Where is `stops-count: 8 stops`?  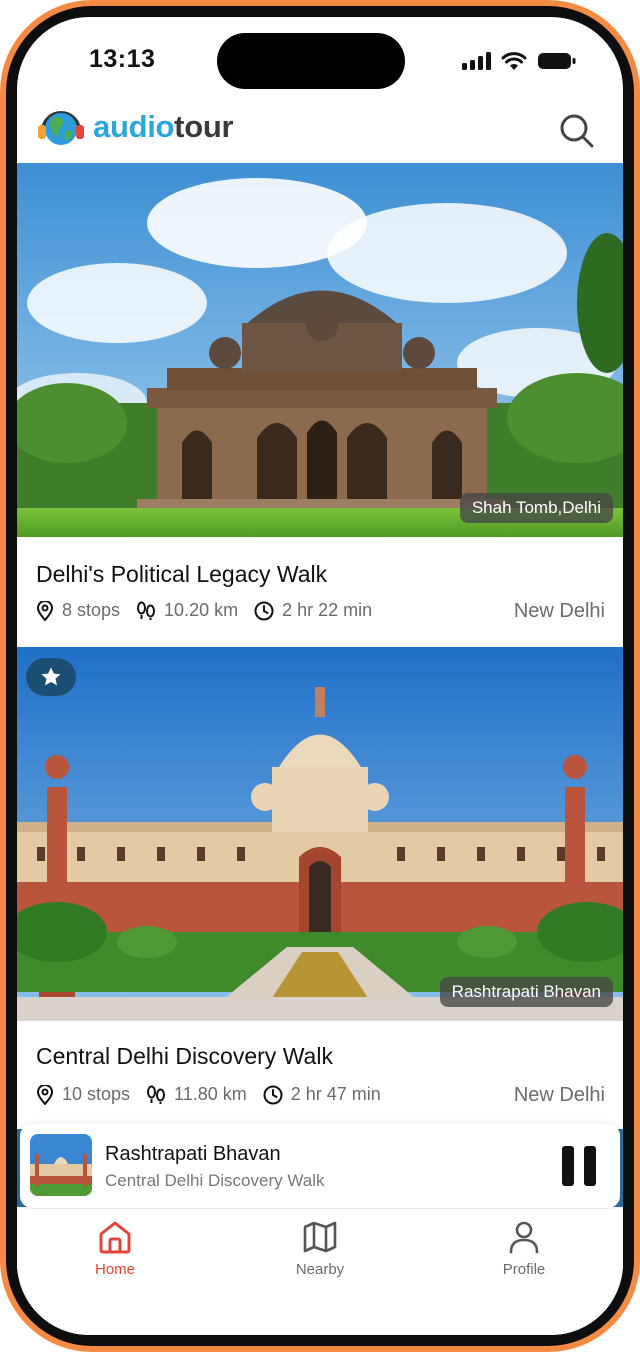
stops-count: 8 stops is located at coordinates (91, 610).